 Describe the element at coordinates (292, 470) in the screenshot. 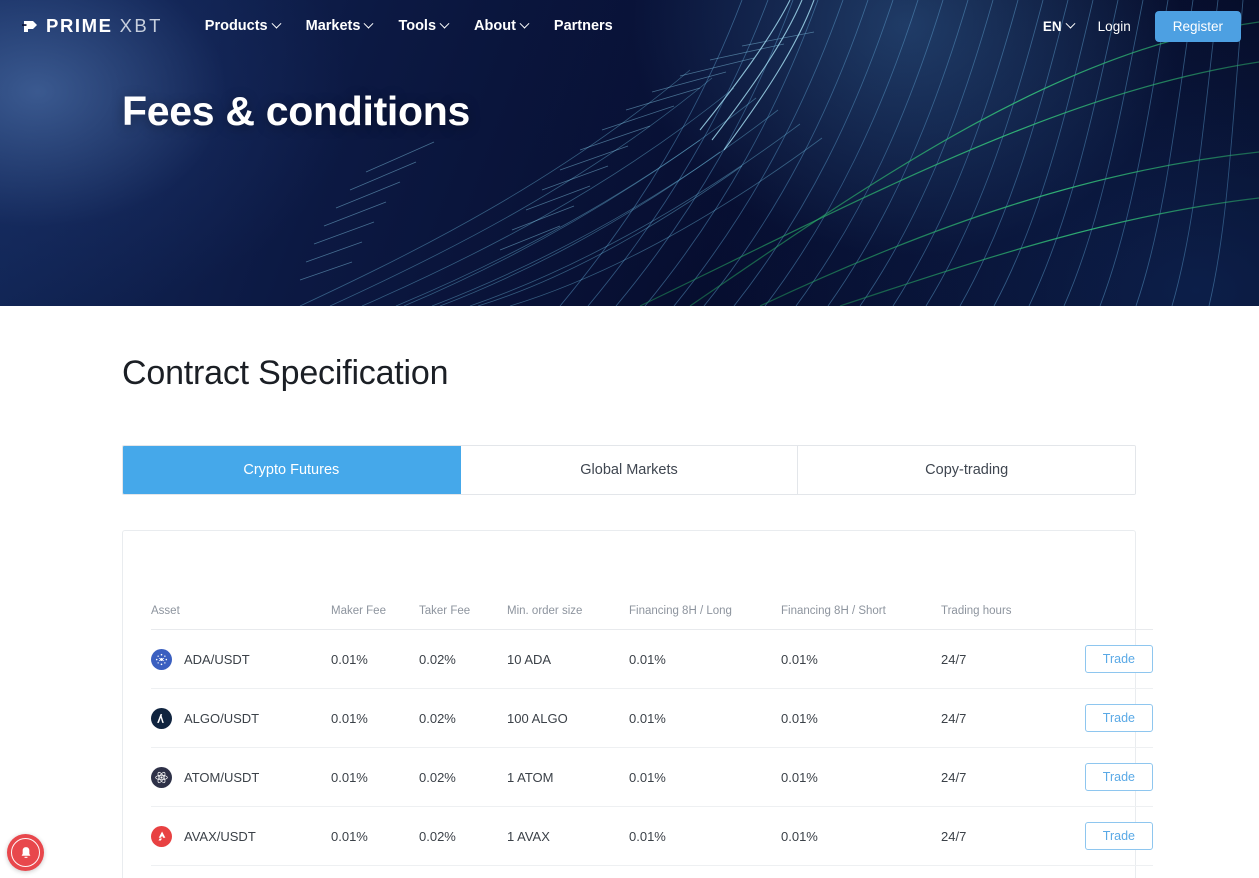

I see `tab-crypto-futures: Crypto Futures` at that location.